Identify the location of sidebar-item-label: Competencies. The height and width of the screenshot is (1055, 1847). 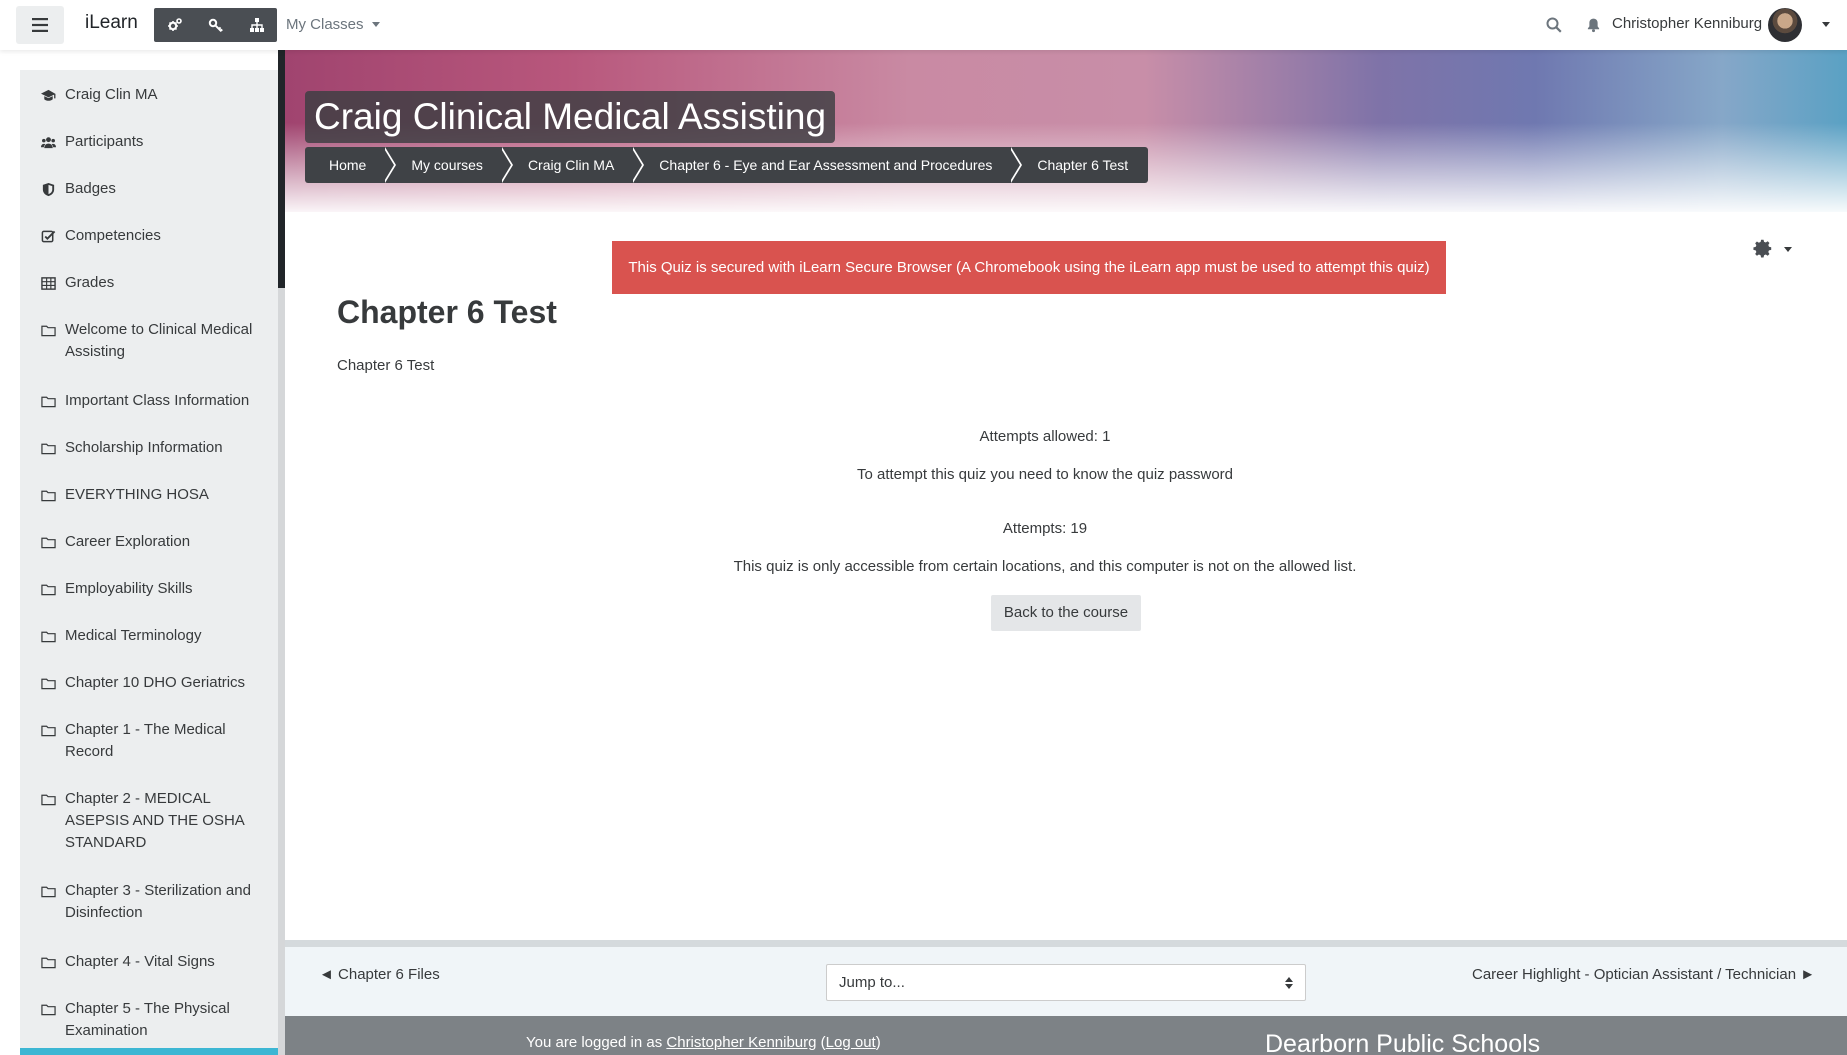
(113, 235).